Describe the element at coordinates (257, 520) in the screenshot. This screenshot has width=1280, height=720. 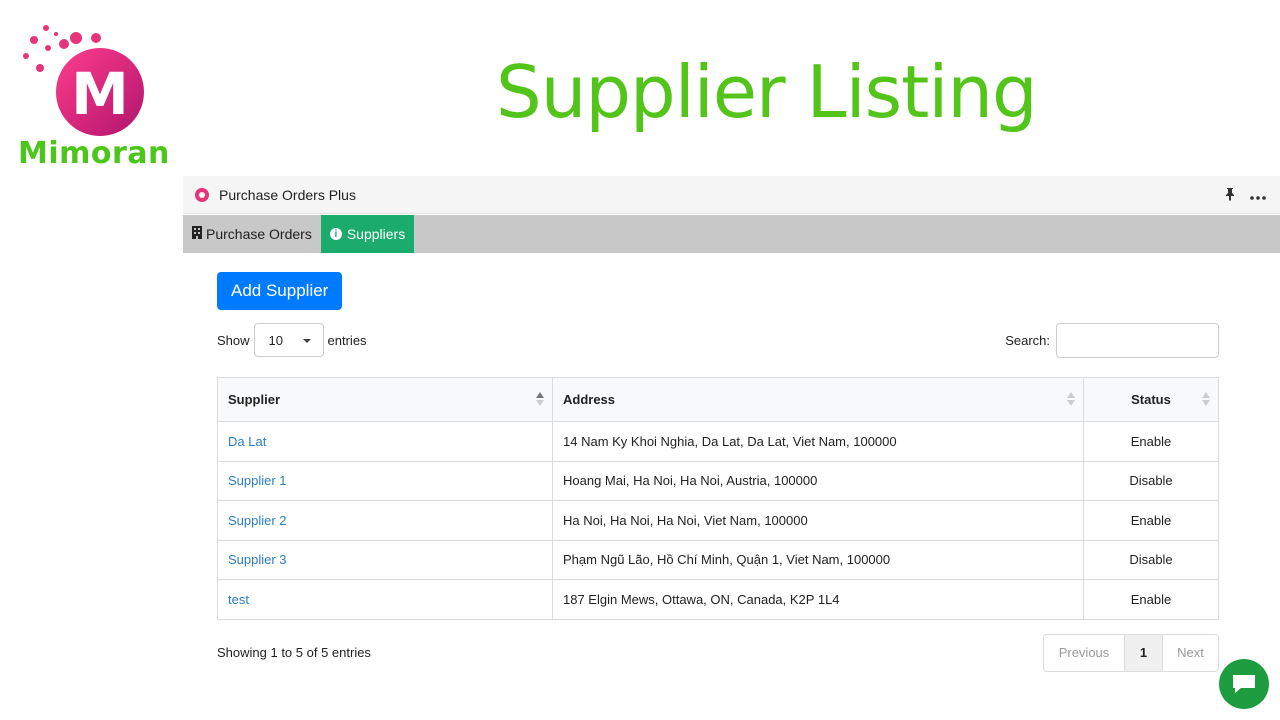
I see `supplier-link: Supplier 2` at that location.